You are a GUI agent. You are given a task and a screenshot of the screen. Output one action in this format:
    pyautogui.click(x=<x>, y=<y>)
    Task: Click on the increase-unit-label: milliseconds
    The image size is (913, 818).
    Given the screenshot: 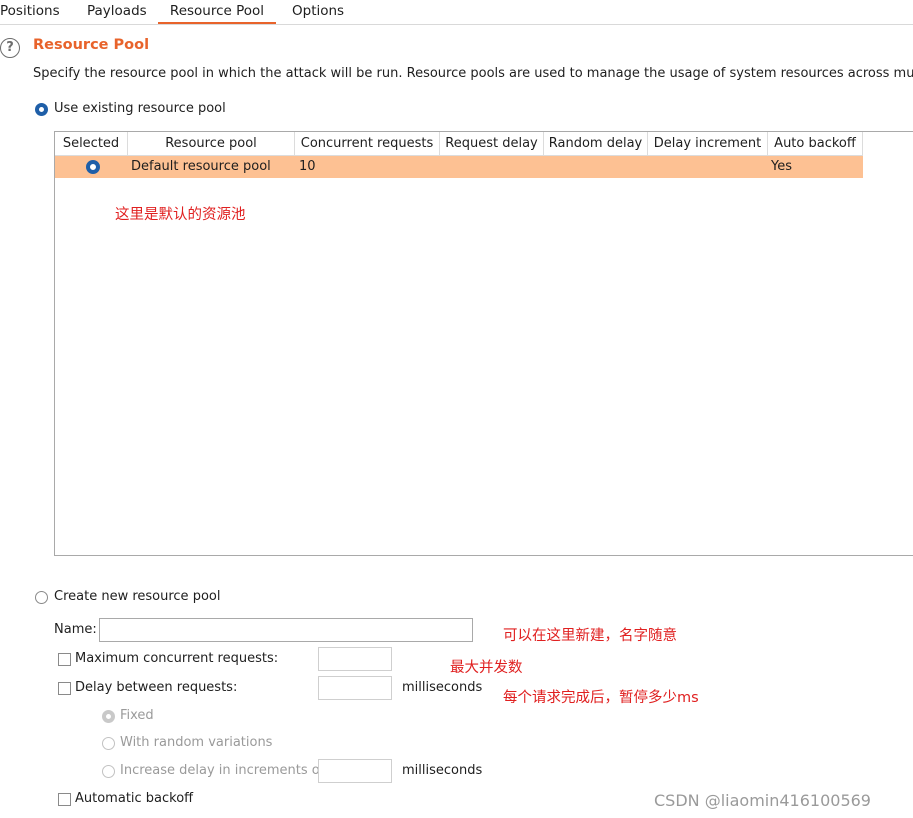 What is the action you would take?
    pyautogui.click(x=442, y=770)
    